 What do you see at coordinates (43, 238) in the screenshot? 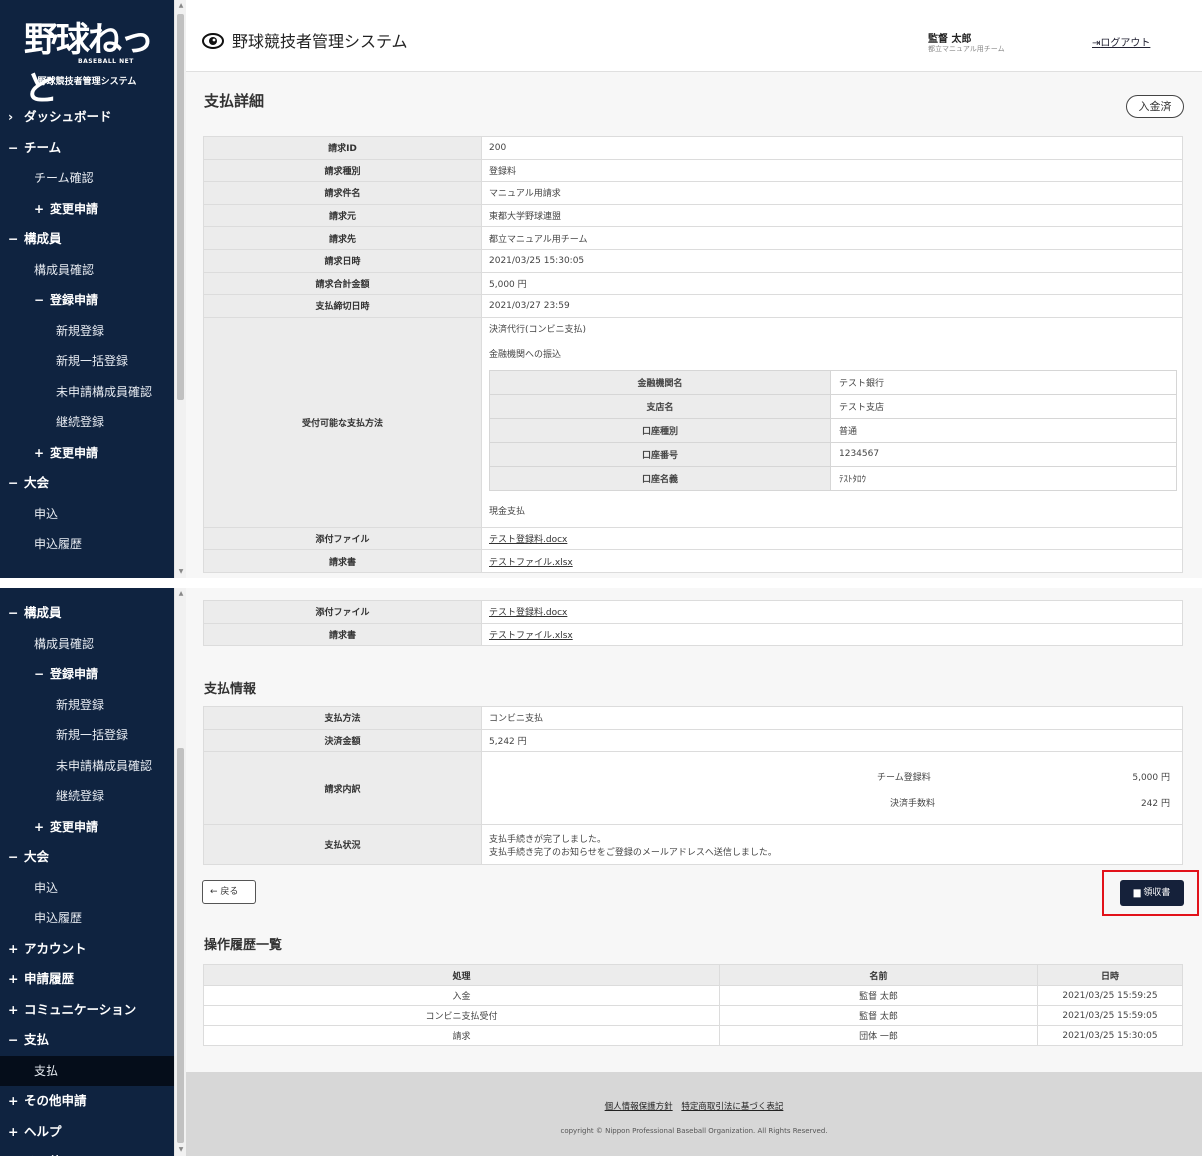
I see `sidebar-item-label: 構成員` at bounding box center [43, 238].